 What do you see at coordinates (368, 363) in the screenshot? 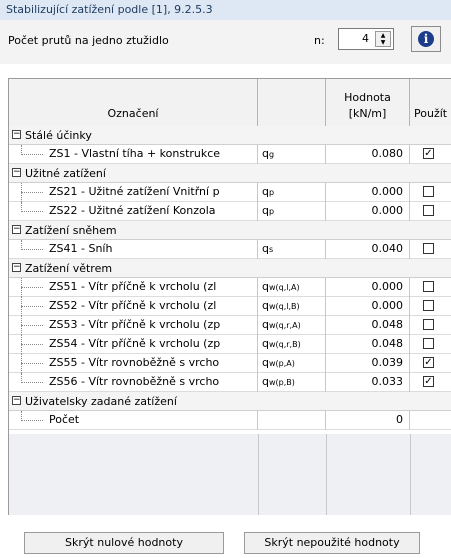
I see `row-value: 0.039` at bounding box center [368, 363].